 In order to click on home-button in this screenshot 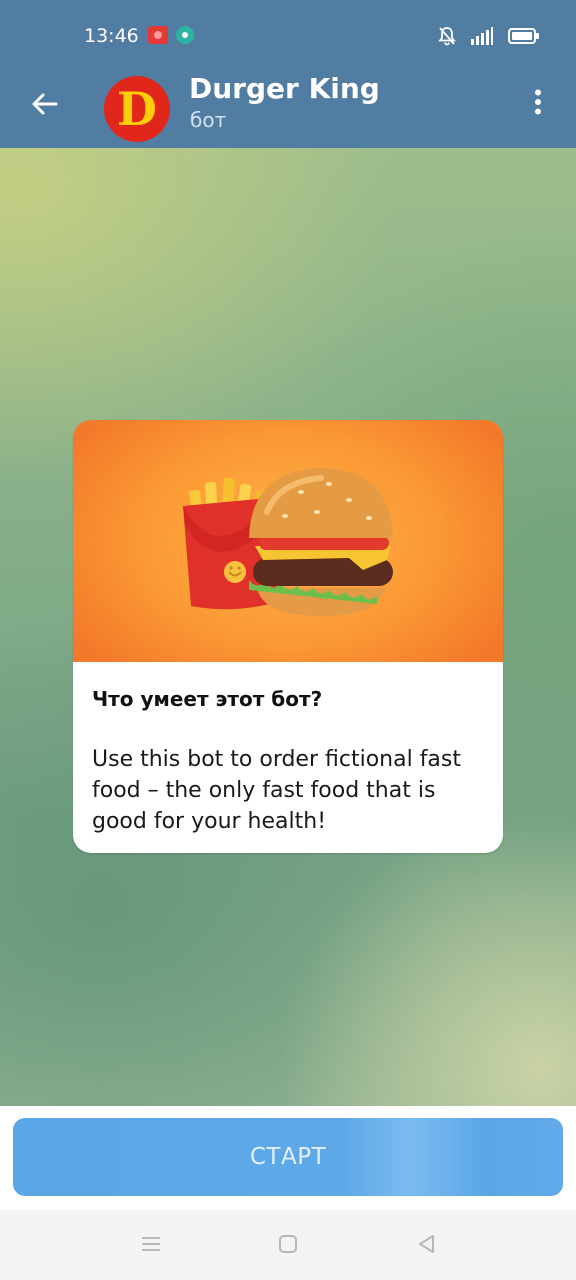, I will do `click(288, 1246)`.